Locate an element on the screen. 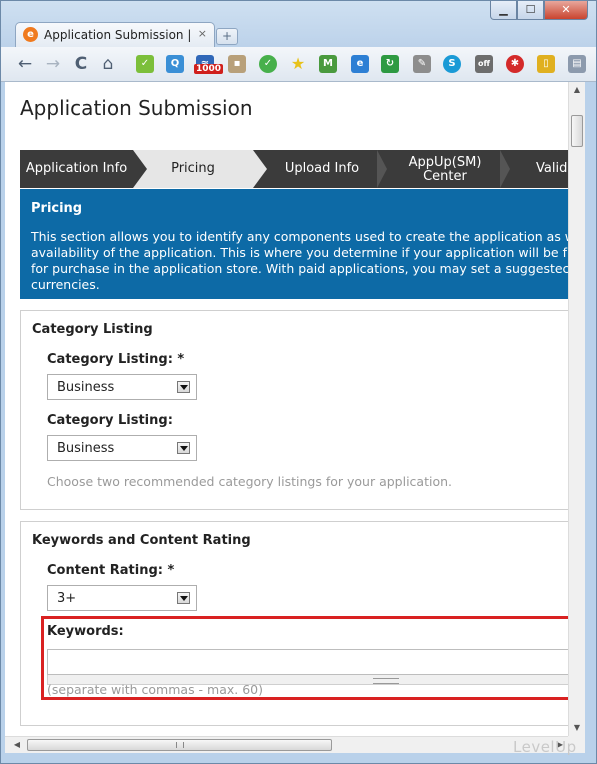  off-extension-icon: off is located at coordinates (484, 64).